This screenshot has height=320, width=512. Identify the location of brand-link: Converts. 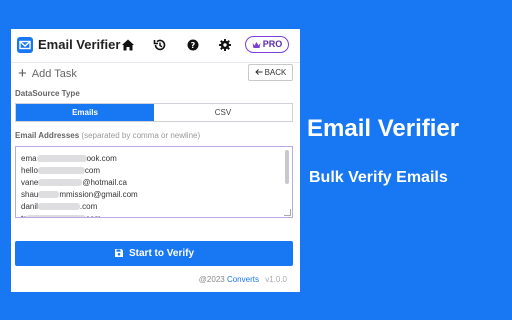
(243, 279).